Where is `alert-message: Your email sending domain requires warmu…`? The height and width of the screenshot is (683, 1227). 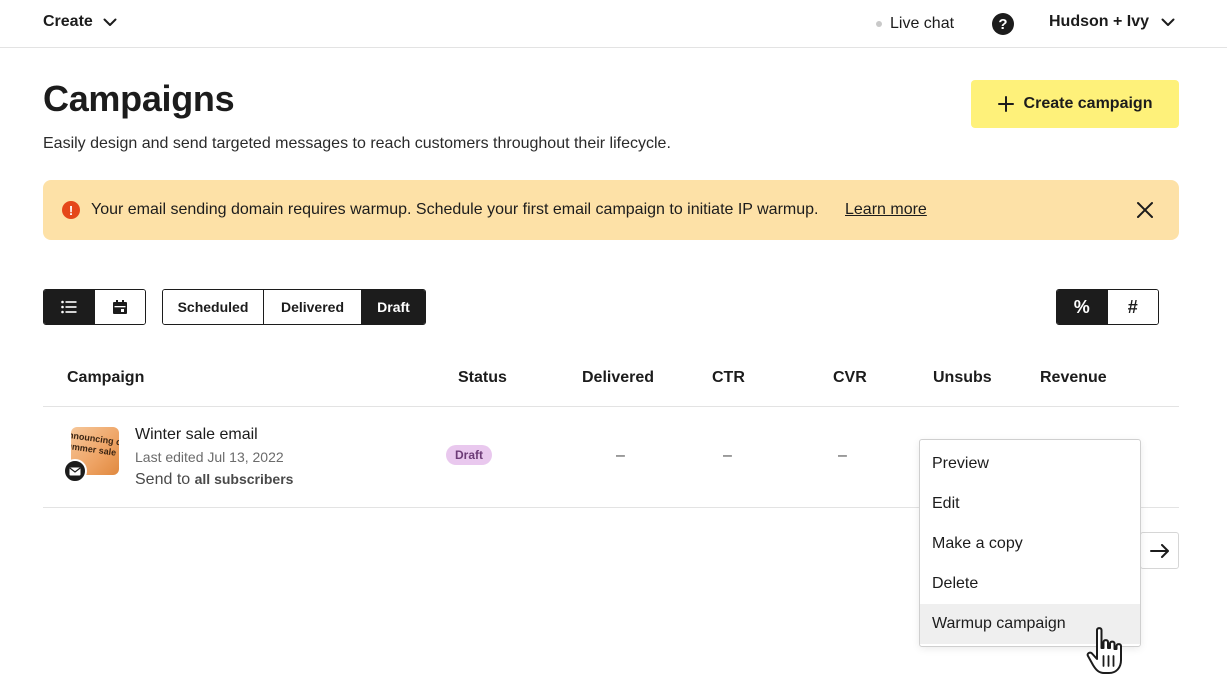
alert-message: Your email sending domain requires warmu… is located at coordinates (455, 209).